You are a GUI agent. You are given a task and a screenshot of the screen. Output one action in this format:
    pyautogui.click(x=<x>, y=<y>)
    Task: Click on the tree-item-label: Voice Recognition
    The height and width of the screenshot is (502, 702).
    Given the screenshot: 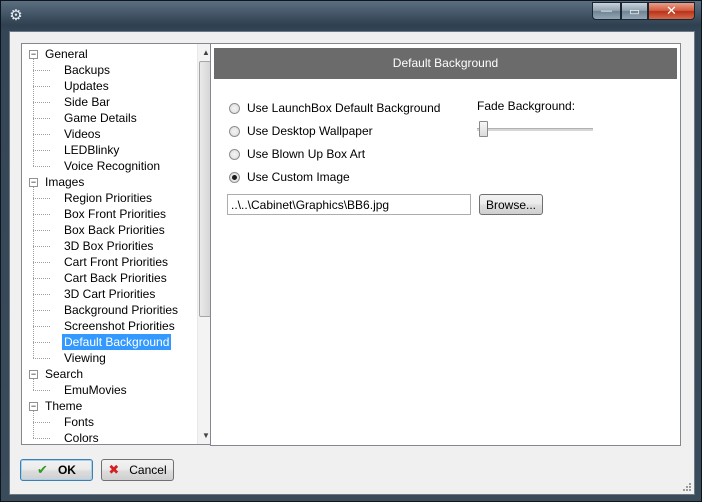 What is the action you would take?
    pyautogui.click(x=112, y=166)
    